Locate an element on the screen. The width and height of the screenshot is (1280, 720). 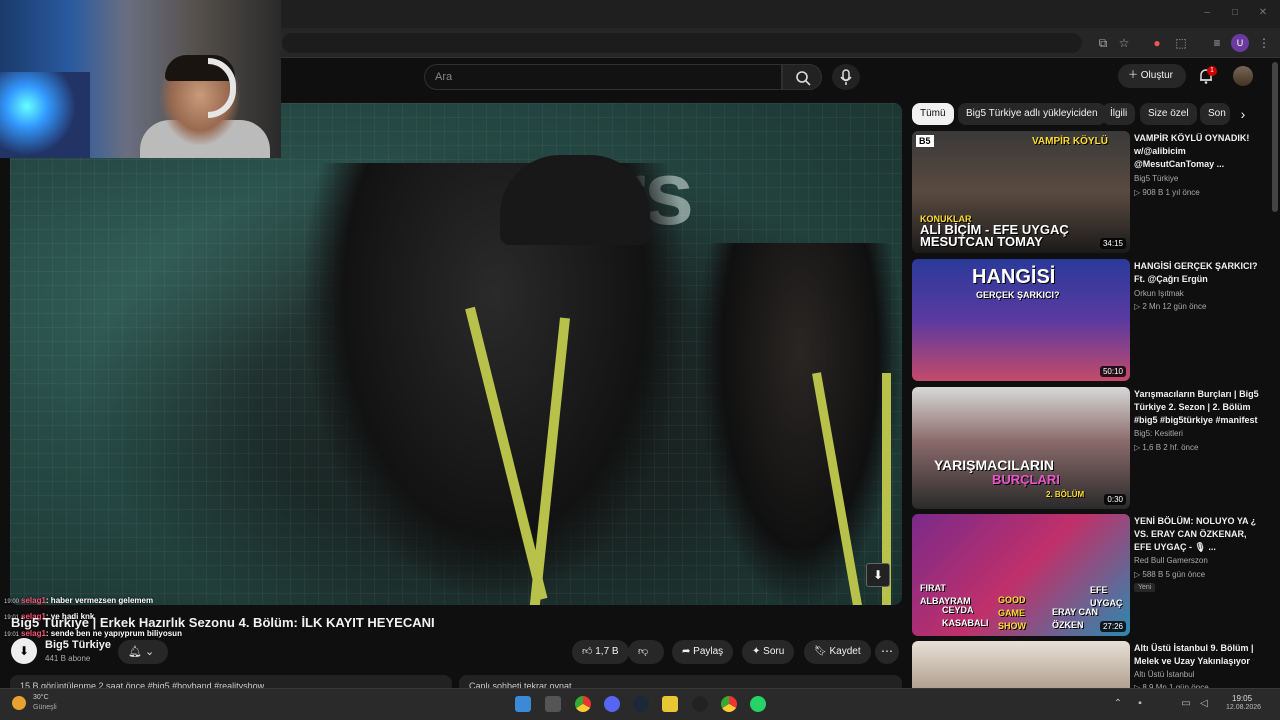
page-scrollbar is located at coordinates (1275, 137).